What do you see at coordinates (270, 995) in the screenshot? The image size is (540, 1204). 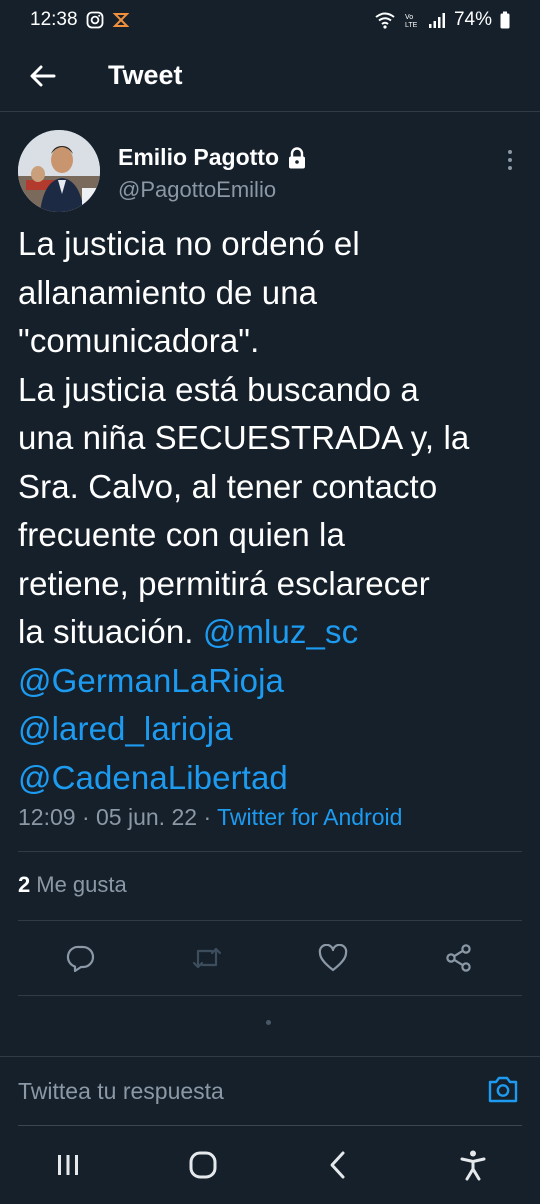 I see `divider` at bounding box center [270, 995].